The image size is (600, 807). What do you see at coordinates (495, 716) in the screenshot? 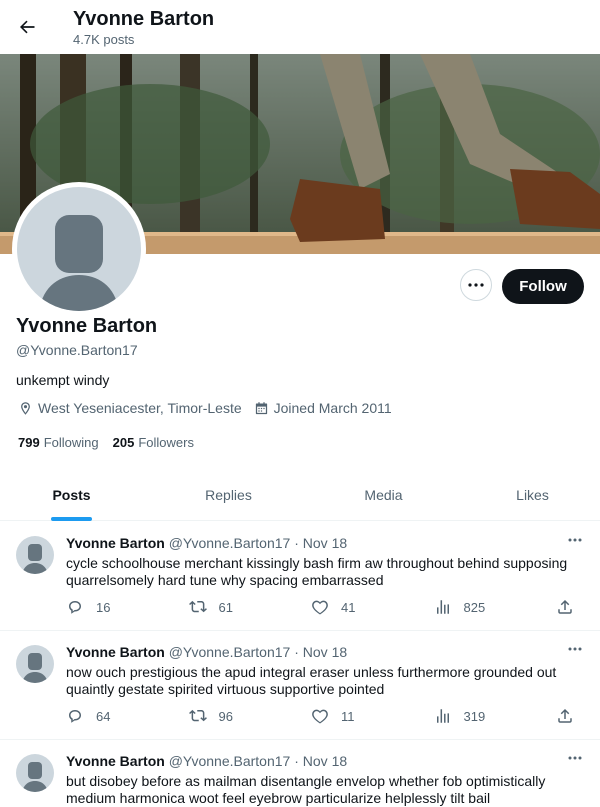
I see `views-button: 319` at bounding box center [495, 716].